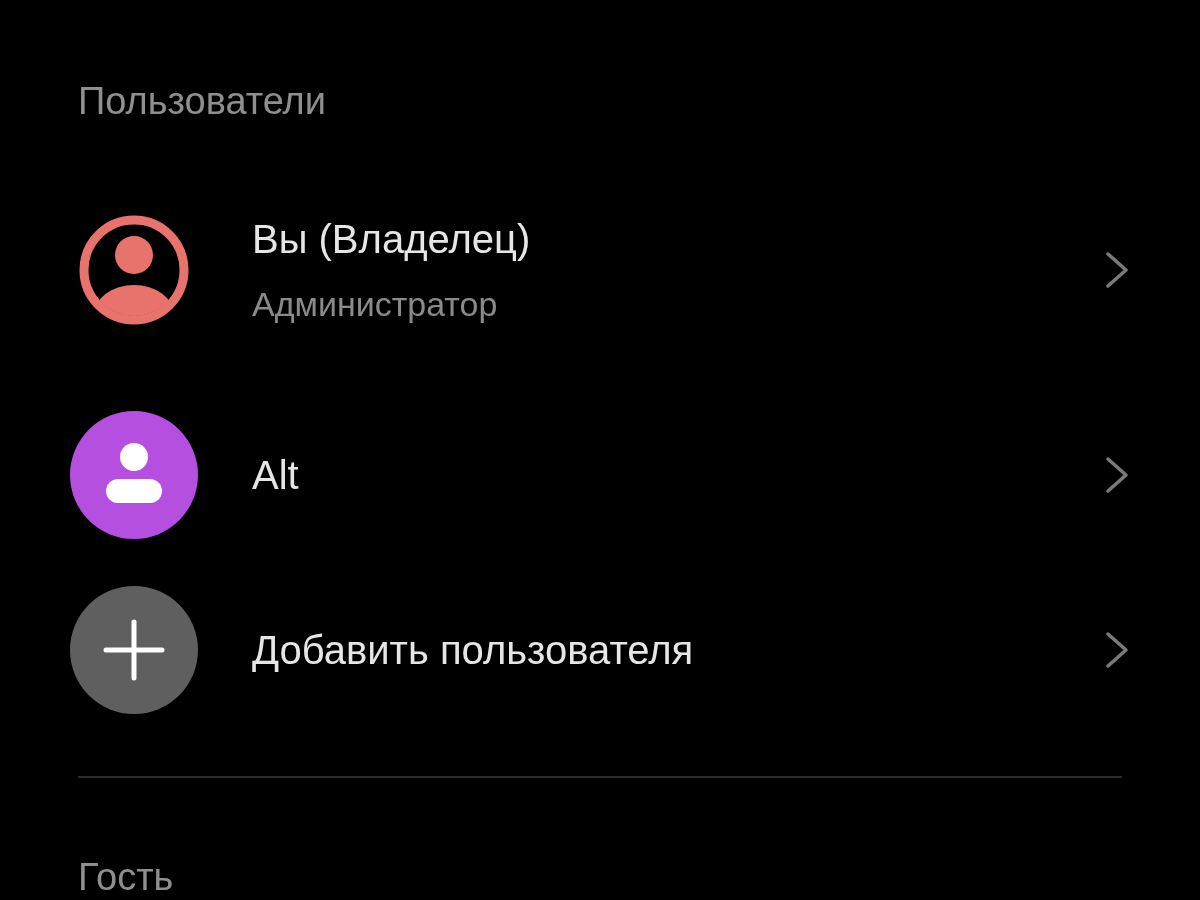 The image size is (1200, 900). I want to click on item-title: Добавить пользователя, so click(473, 650).